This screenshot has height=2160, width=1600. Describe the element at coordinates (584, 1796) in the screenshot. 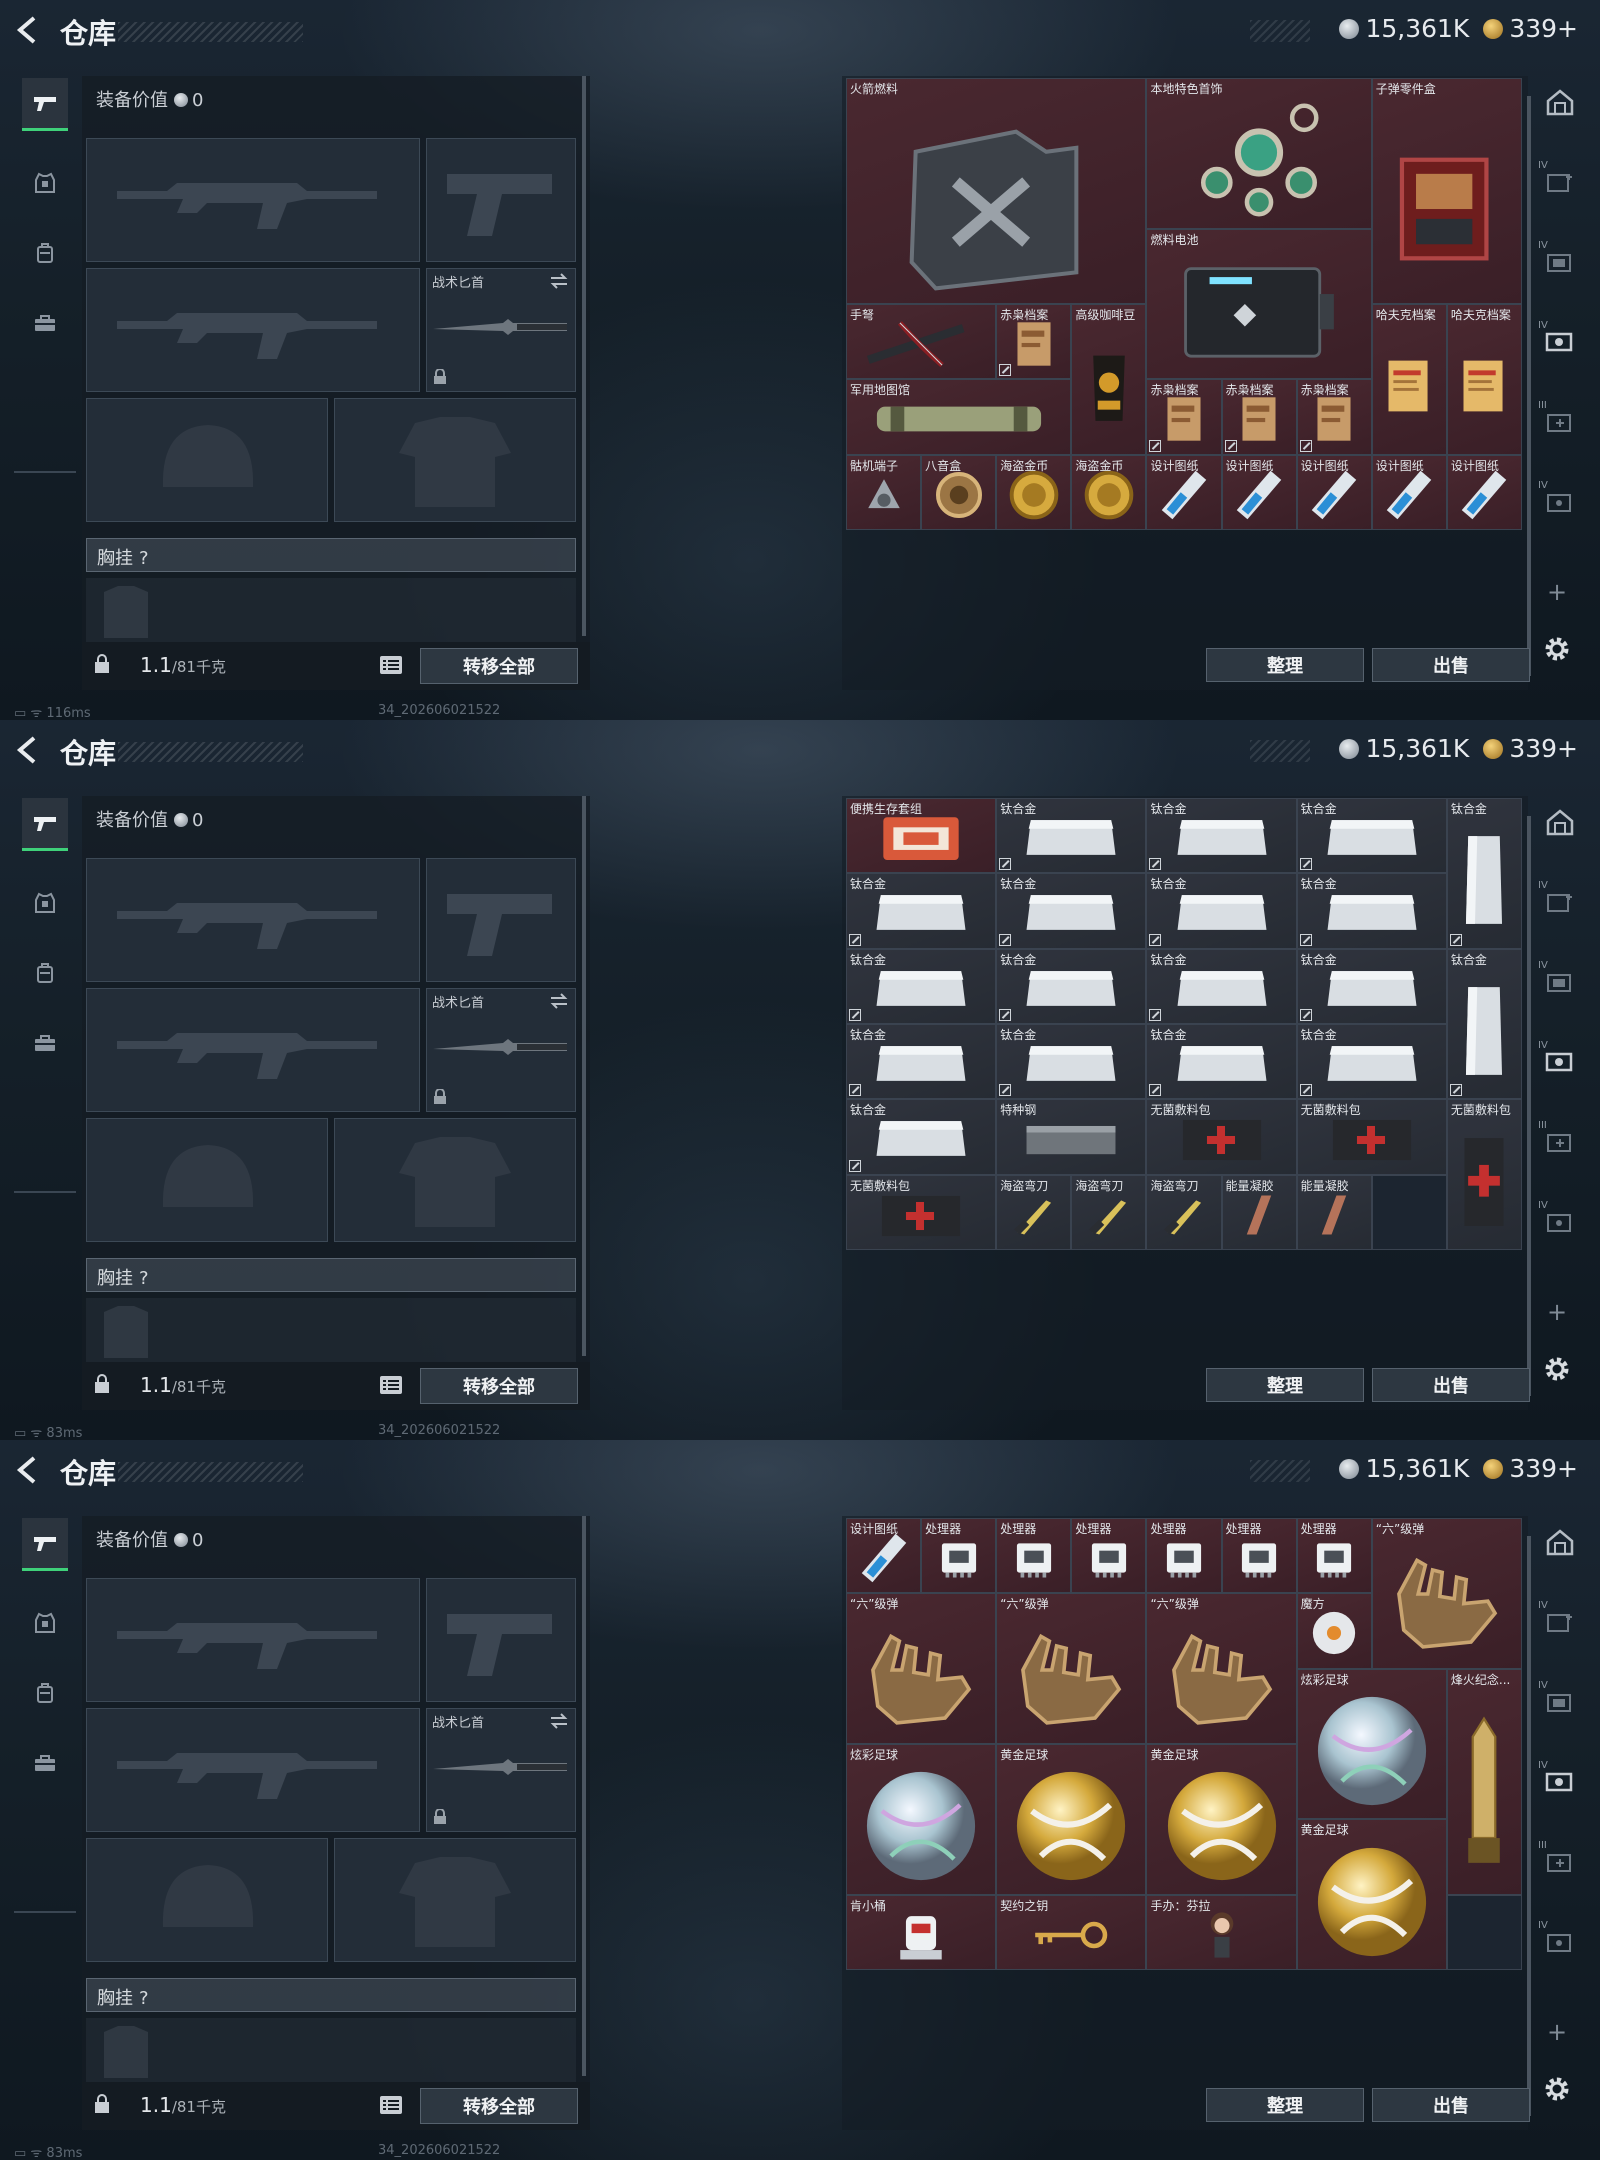

I see `equipment-scrollbar` at that location.